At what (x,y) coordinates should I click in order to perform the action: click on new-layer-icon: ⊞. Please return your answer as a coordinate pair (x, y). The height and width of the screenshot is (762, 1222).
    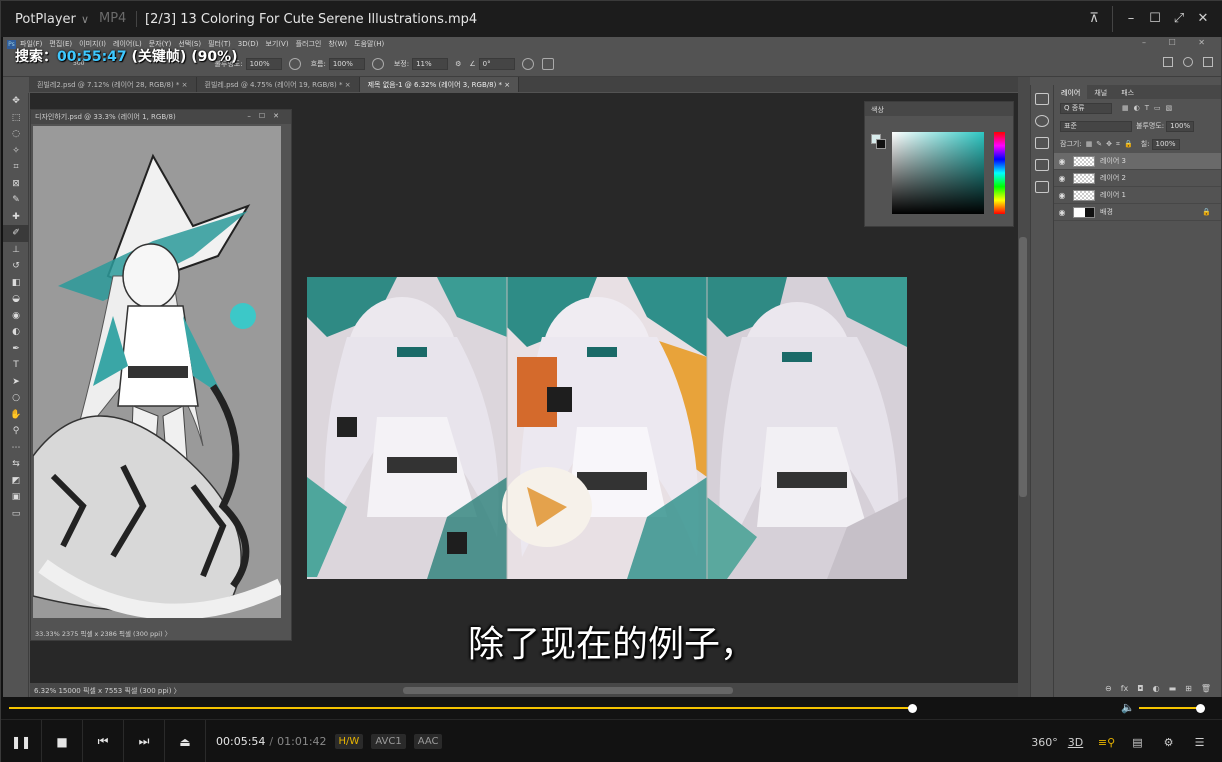
    Looking at the image, I should click on (1188, 688).